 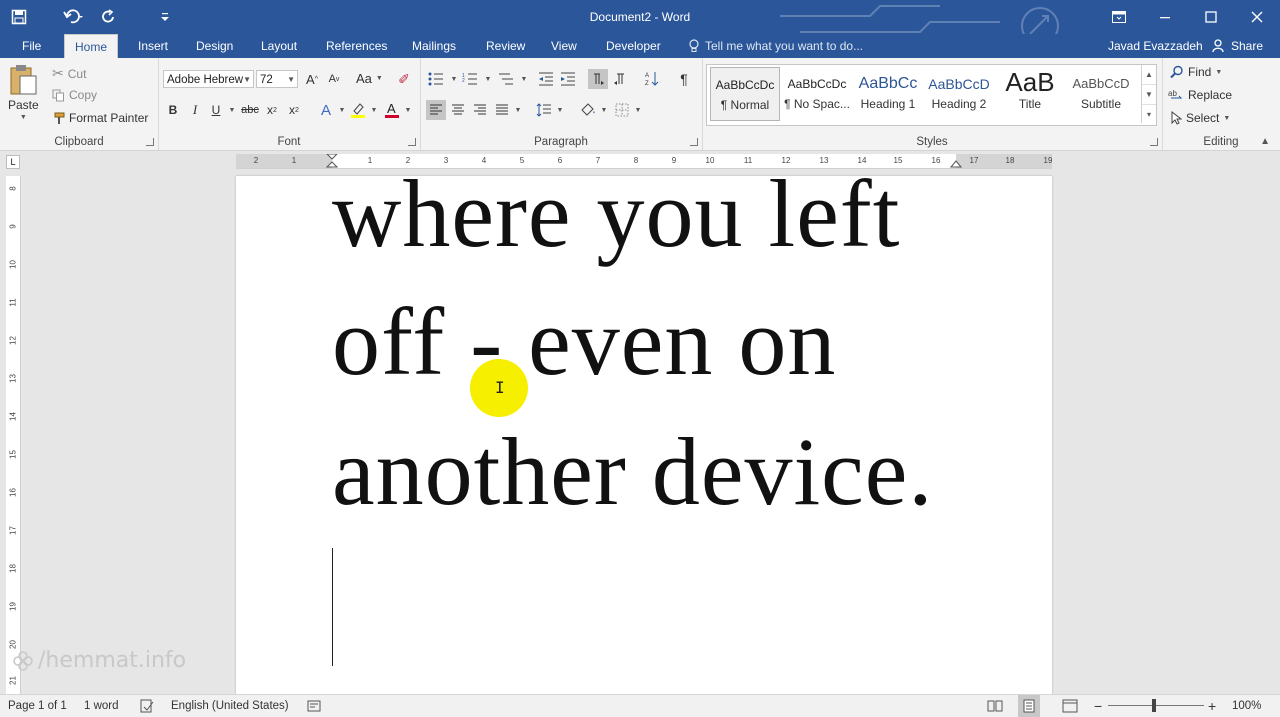 What do you see at coordinates (314, 706) in the screenshot?
I see `macro-recording-icon` at bounding box center [314, 706].